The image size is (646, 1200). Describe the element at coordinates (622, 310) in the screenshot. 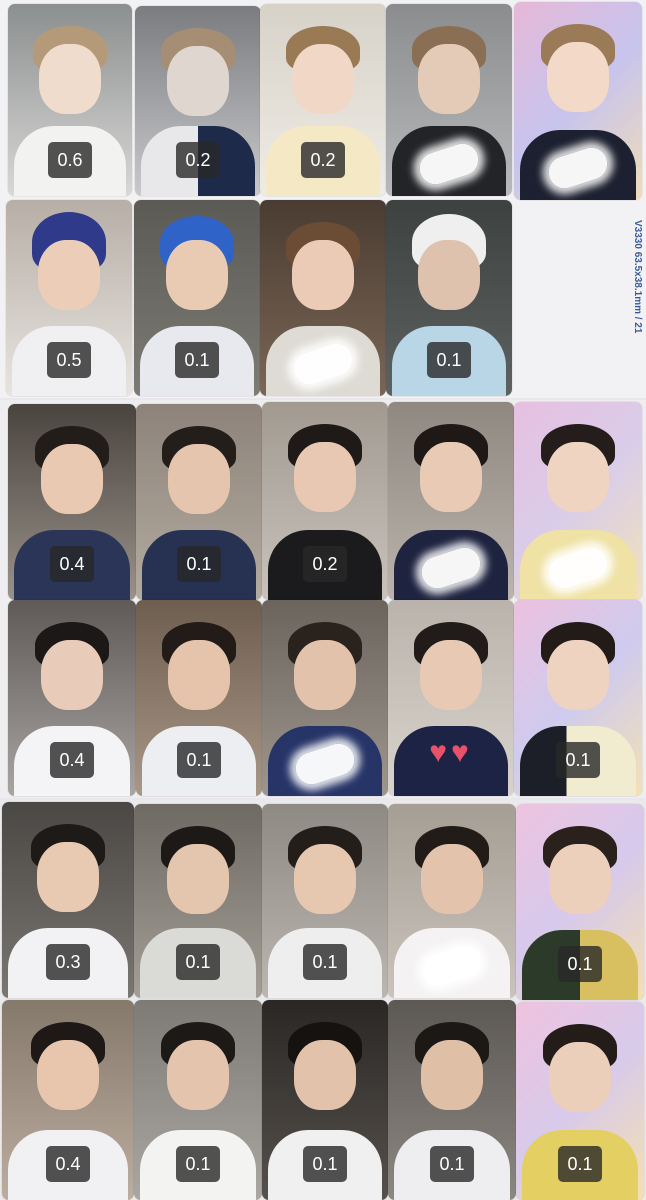

I see `sheet-side-label: V3330 63.5x38.1mm / 21` at that location.